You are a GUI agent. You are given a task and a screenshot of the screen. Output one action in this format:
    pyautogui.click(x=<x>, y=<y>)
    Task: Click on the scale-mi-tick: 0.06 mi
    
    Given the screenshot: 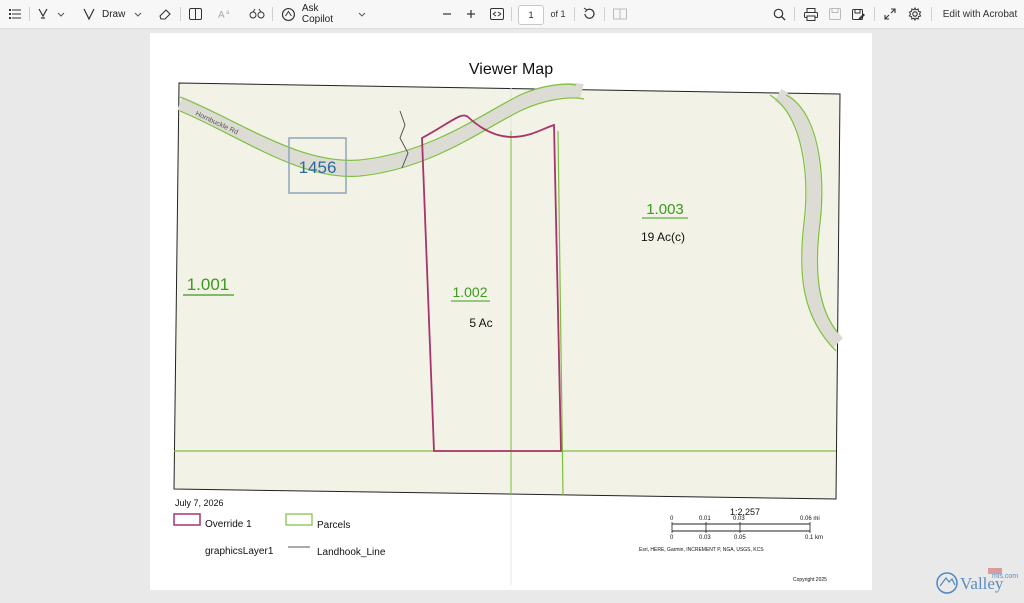 What is the action you would take?
    pyautogui.click(x=810, y=519)
    